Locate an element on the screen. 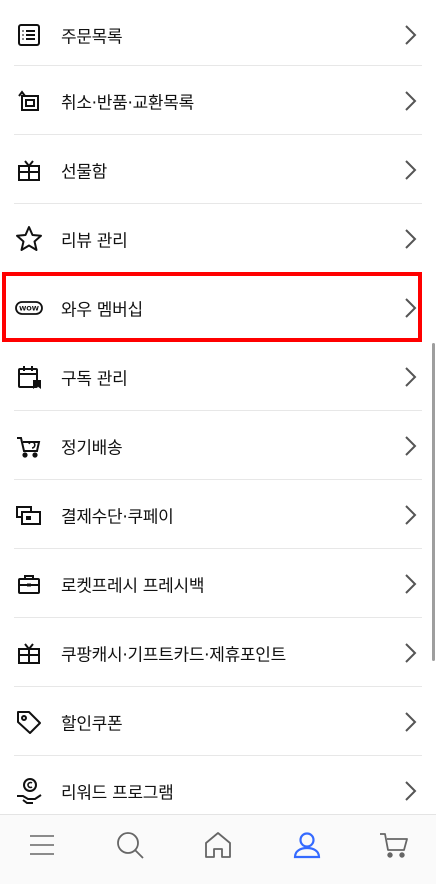 Image resolution: width=436 pixels, height=884 pixels. menu-item-fresh-bag: 로켓프레시 프레시백 is located at coordinates (218, 583).